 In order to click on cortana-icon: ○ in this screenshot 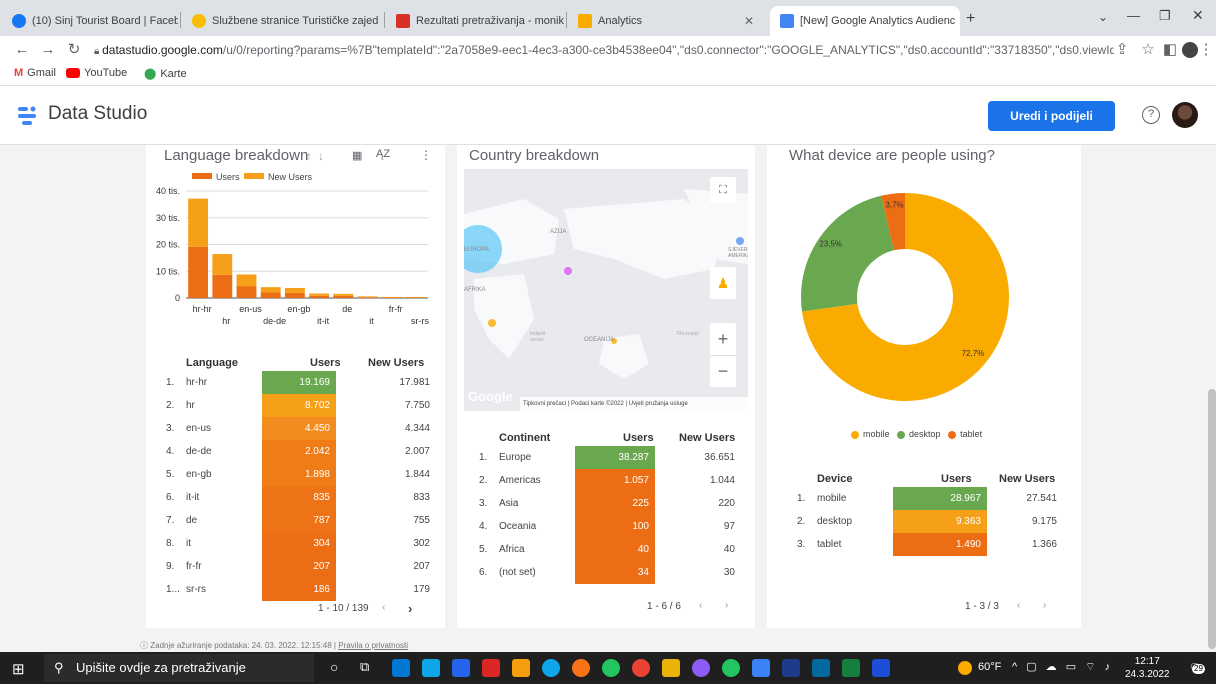, I will do `click(334, 667)`.